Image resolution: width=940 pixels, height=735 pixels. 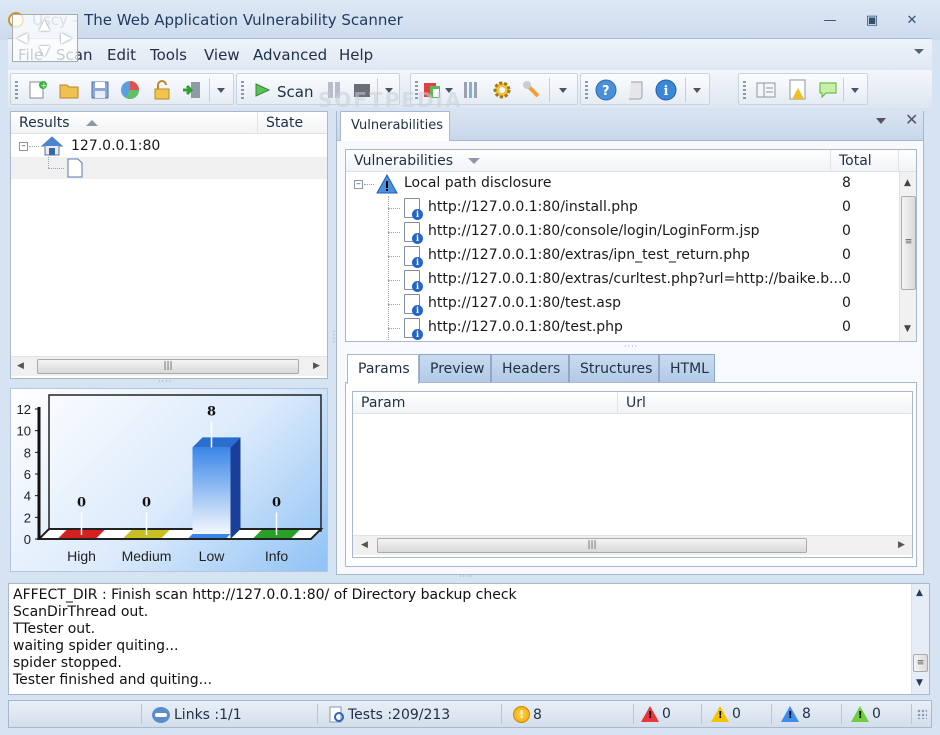 I want to click on vulnerability-url-row: i http://127.0.0.1:80/install.php 0, so click(x=623, y=208).